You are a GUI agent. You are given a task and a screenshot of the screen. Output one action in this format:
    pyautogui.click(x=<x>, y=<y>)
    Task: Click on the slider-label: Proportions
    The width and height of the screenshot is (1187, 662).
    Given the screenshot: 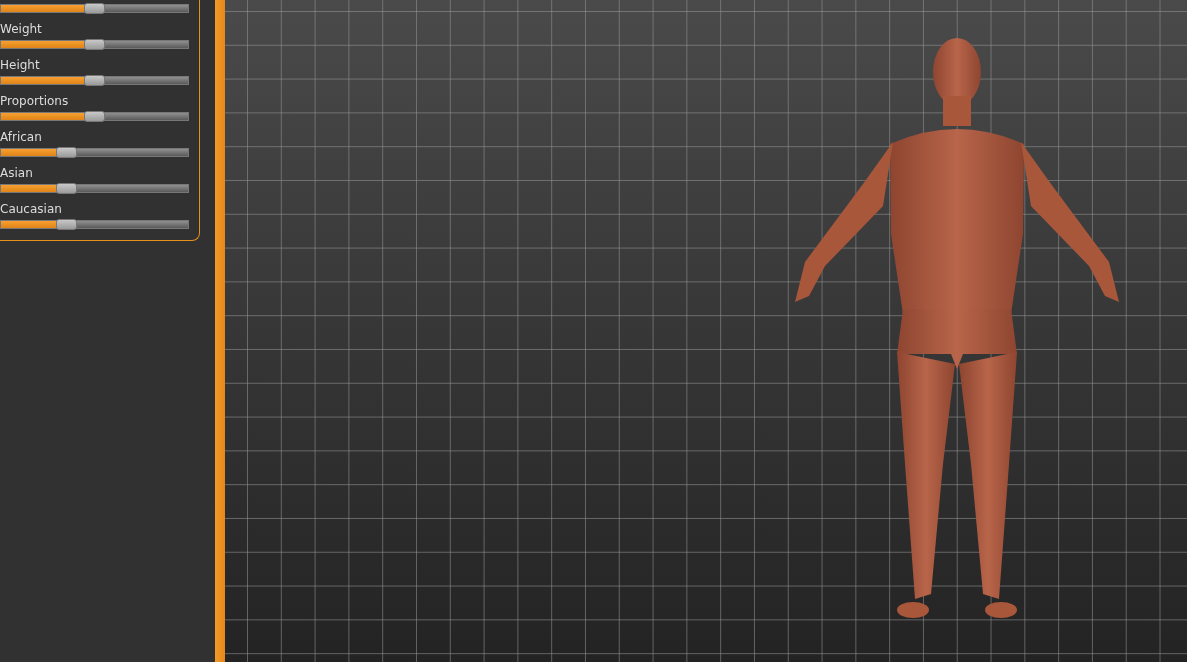 What is the action you would take?
    pyautogui.click(x=35, y=101)
    